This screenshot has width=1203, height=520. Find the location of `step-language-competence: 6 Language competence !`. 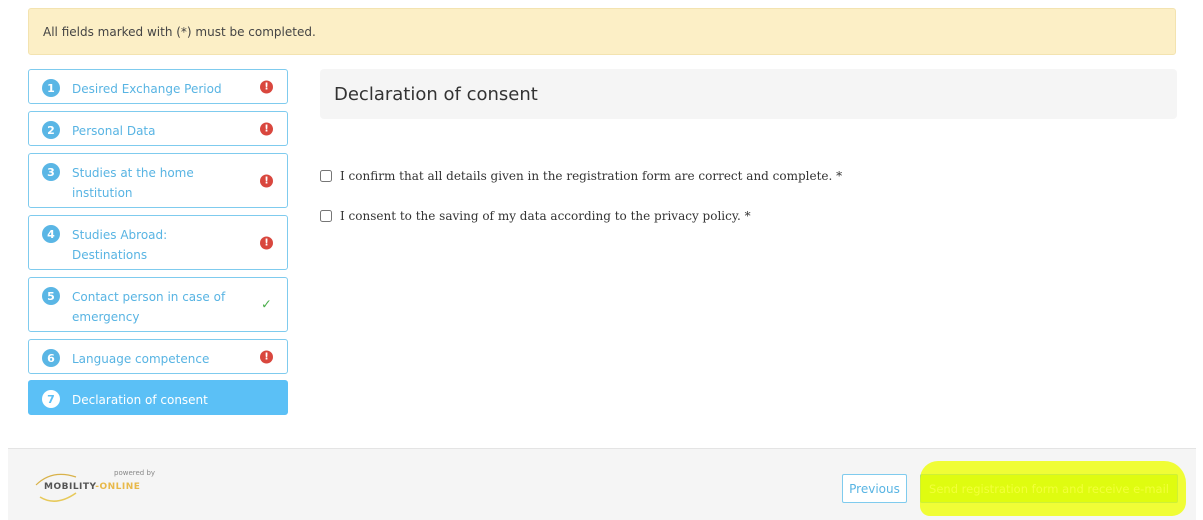

step-language-competence: 6 Language competence ! is located at coordinates (158, 356).